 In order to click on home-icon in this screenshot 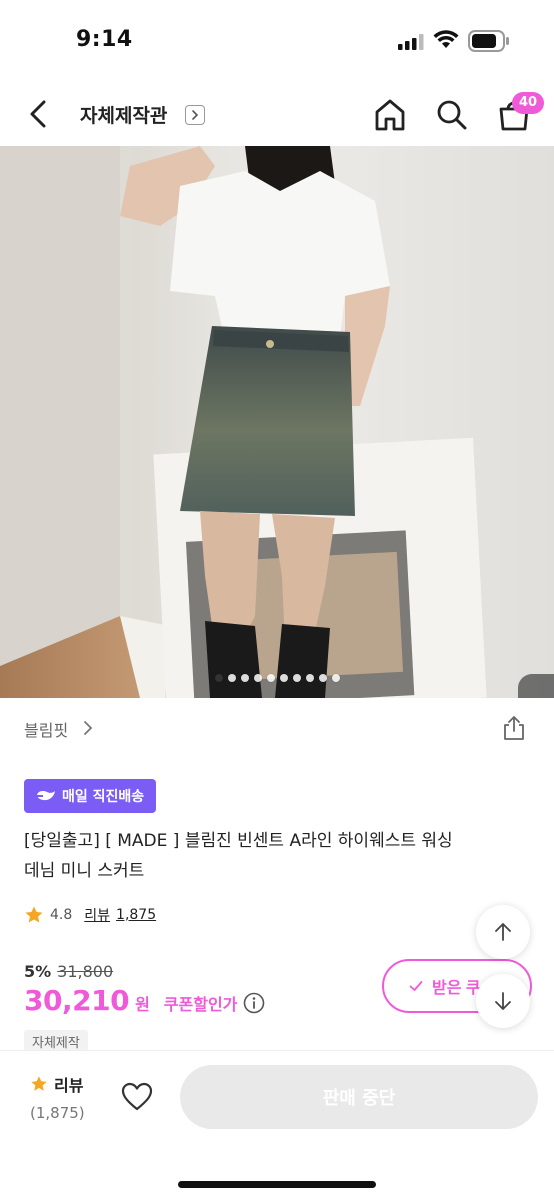, I will do `click(390, 115)`.